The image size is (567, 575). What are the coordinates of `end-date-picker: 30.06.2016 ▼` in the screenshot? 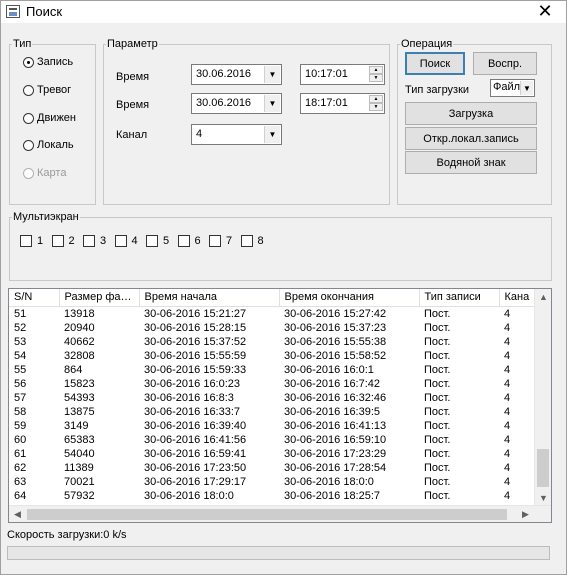 It's located at (236, 103).